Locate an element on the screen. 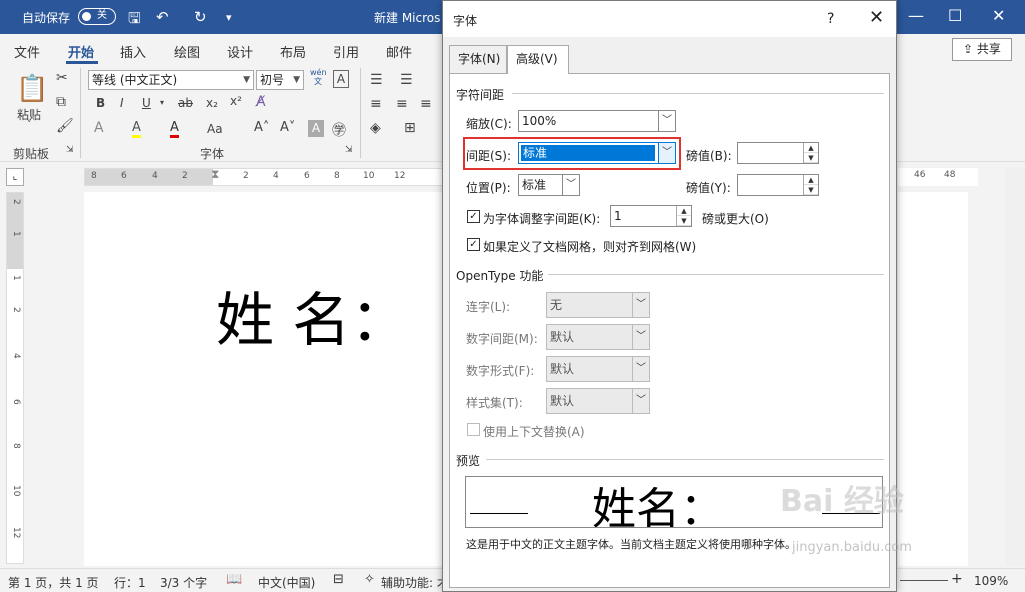 The height and width of the screenshot is (592, 1025). tab-draw: 绘图 is located at coordinates (187, 51).